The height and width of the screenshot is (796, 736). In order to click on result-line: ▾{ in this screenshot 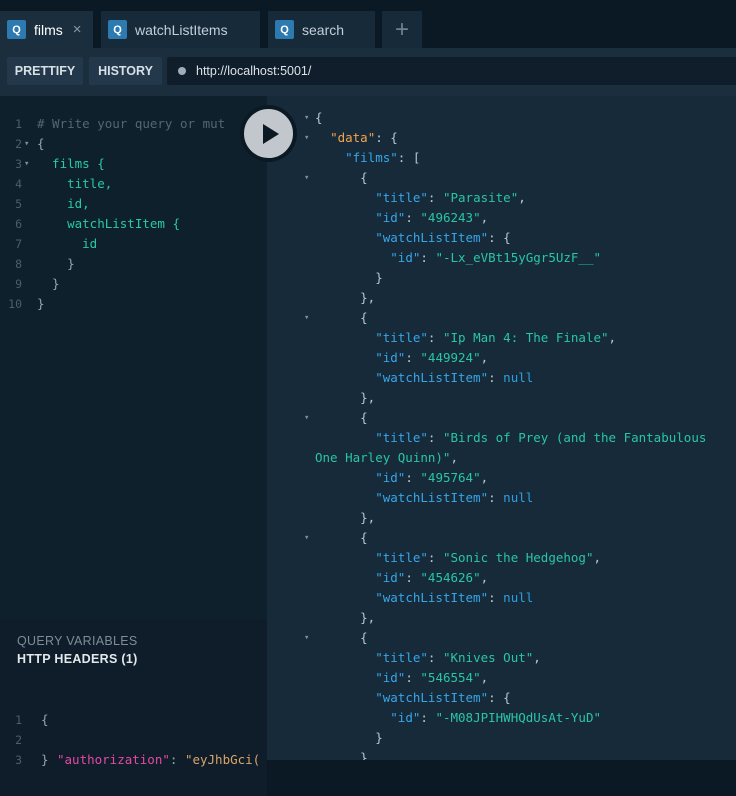, I will do `click(501, 118)`.